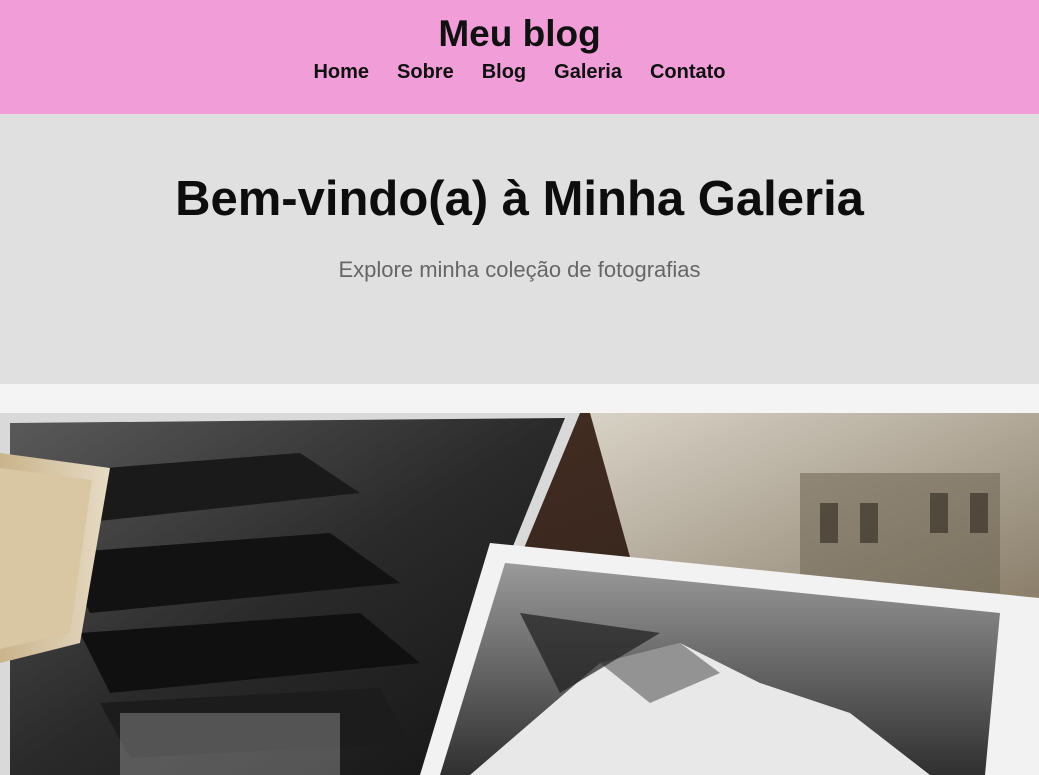 The width and height of the screenshot is (1039, 775). Describe the element at coordinates (341, 72) in the screenshot. I see `nav-link-home: Home` at that location.